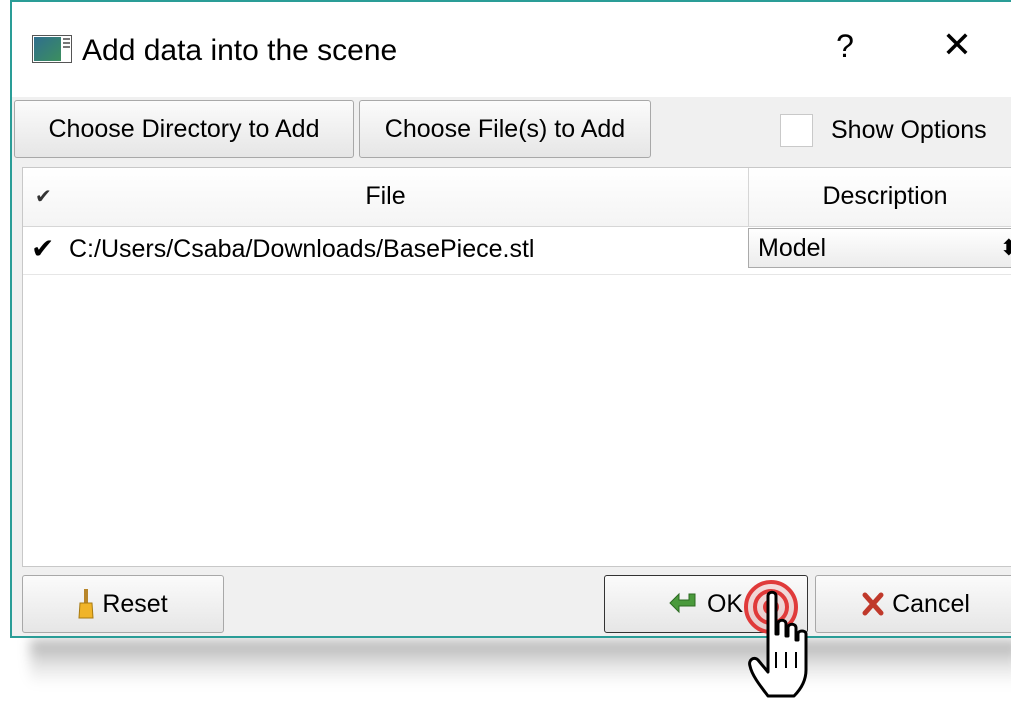  What do you see at coordinates (880, 196) in the screenshot?
I see `column-header-description: Description` at bounding box center [880, 196].